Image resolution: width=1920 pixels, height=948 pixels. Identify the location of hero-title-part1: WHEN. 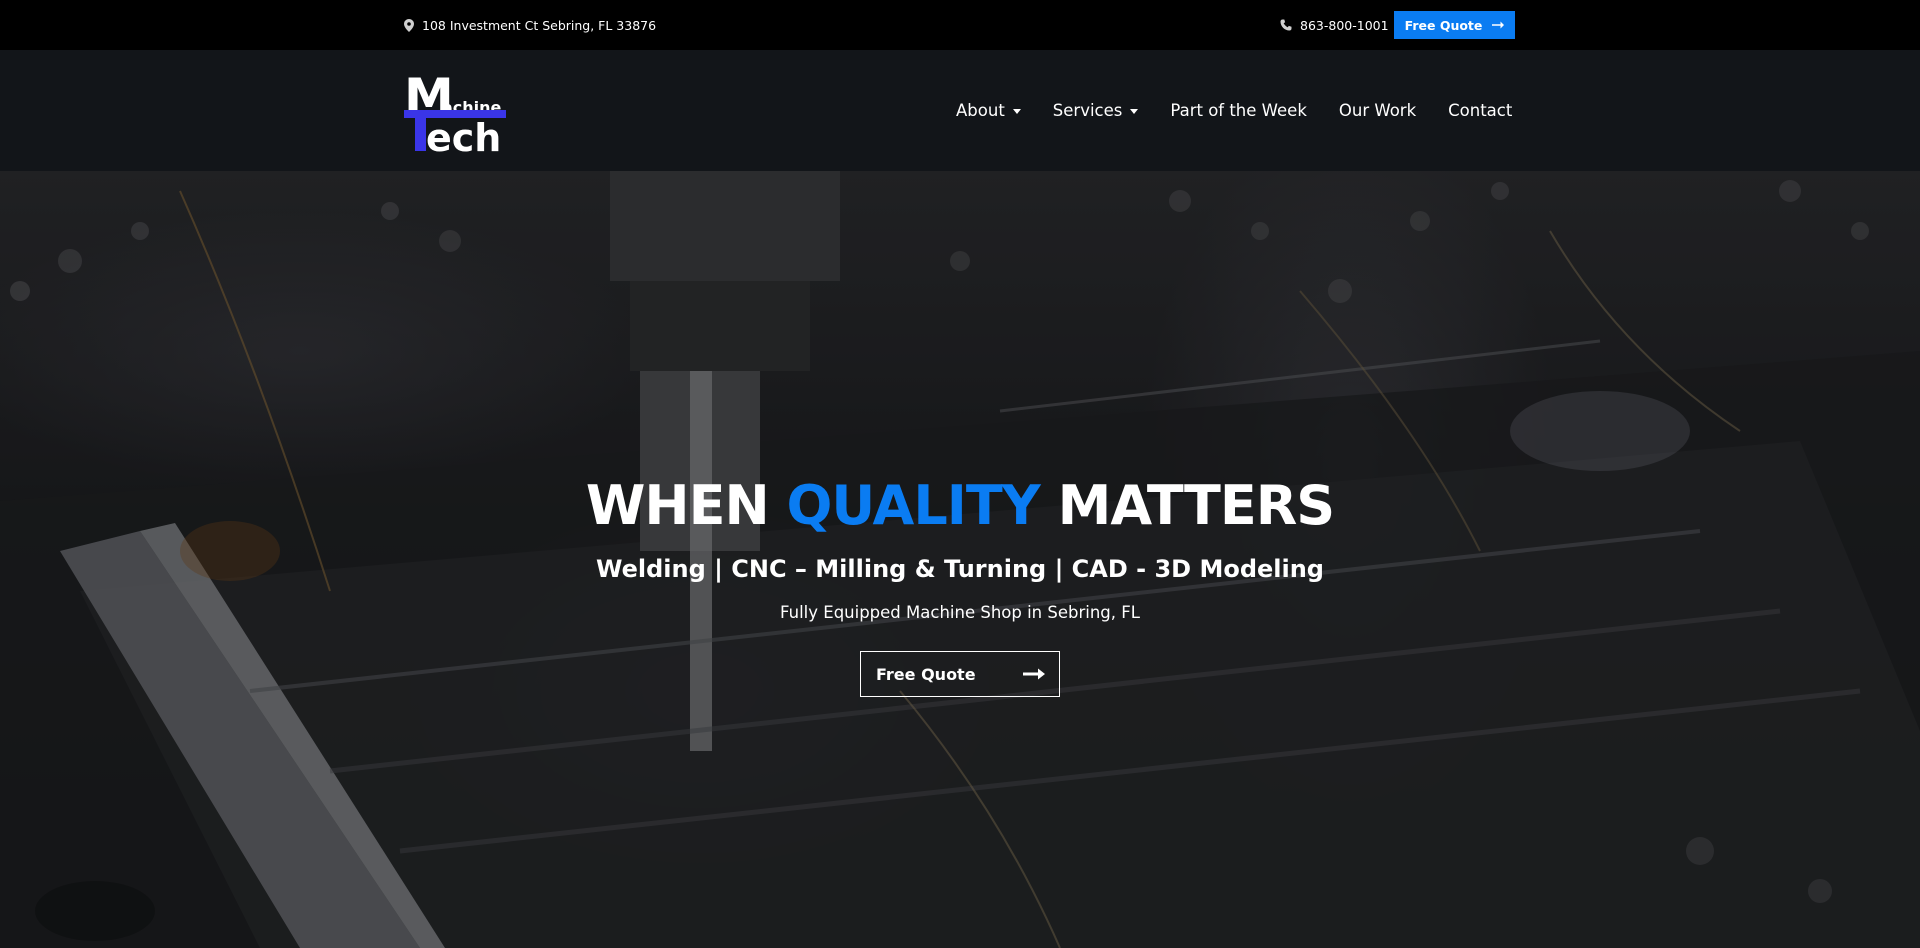
(686, 505).